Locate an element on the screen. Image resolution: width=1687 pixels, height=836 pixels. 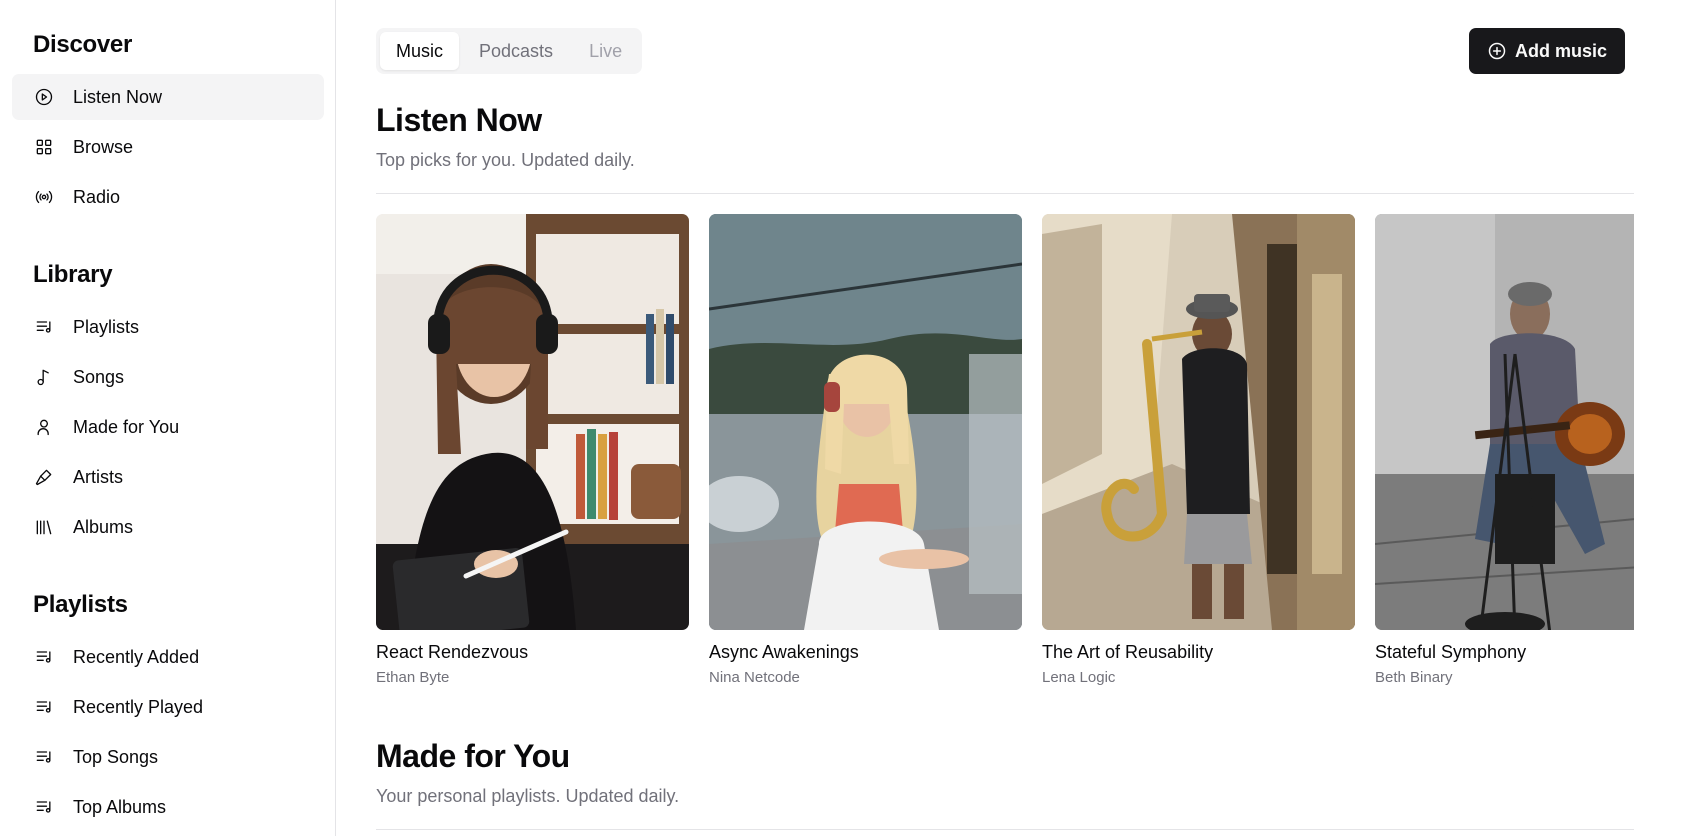
sidebar-item-label: Artists is located at coordinates (98, 476).